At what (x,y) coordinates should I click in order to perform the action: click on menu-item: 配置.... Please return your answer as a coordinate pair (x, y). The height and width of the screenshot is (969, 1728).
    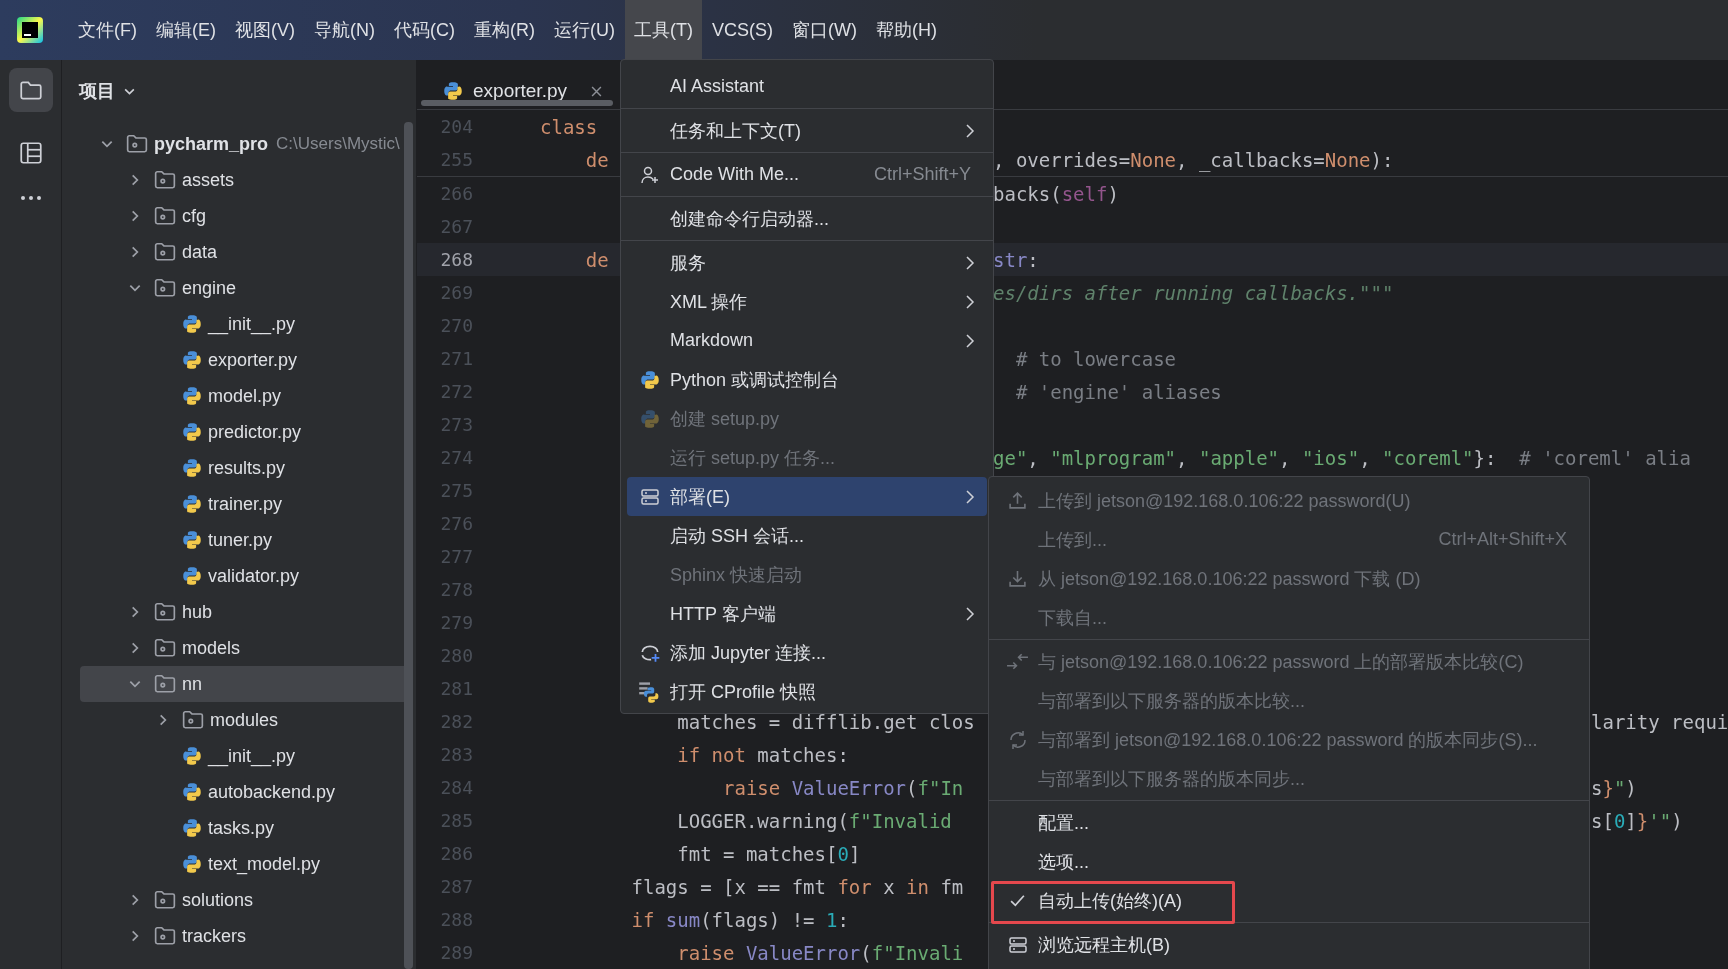
    Looking at the image, I should click on (1289, 822).